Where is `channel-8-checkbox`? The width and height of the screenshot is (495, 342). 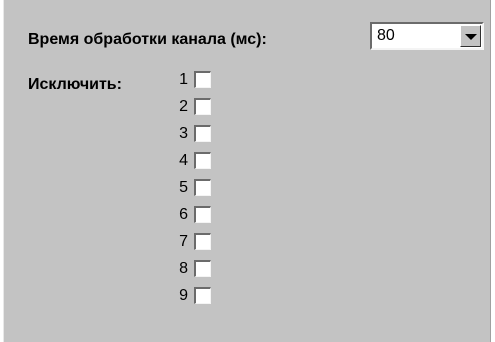
channel-8-checkbox is located at coordinates (202, 268).